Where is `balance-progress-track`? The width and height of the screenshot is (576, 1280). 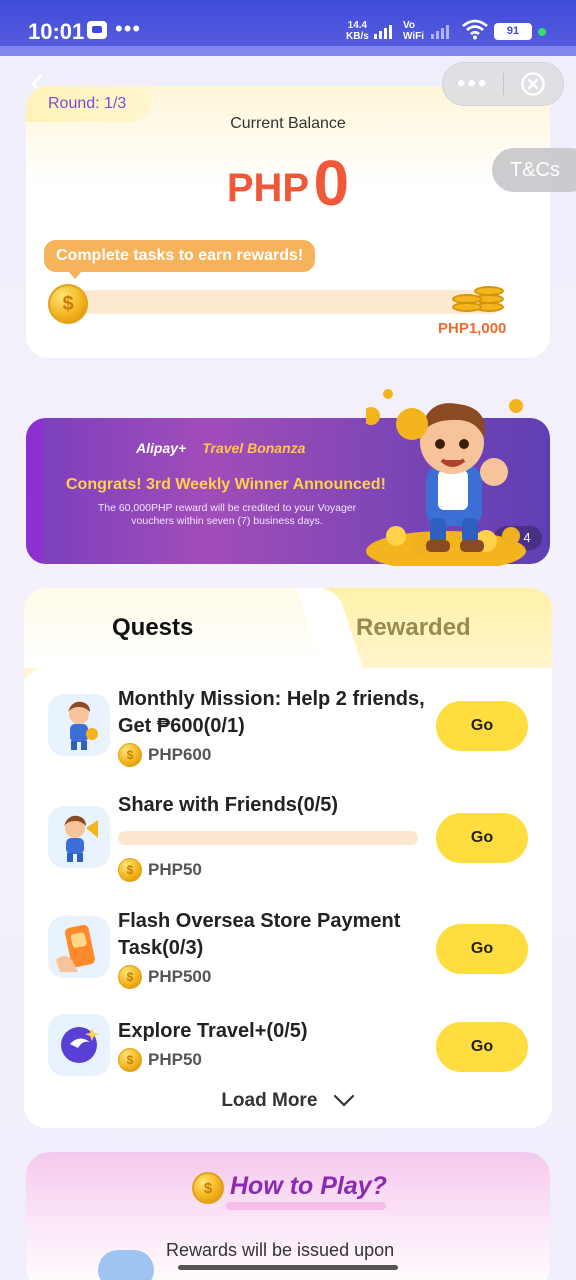 balance-progress-track is located at coordinates (282, 302).